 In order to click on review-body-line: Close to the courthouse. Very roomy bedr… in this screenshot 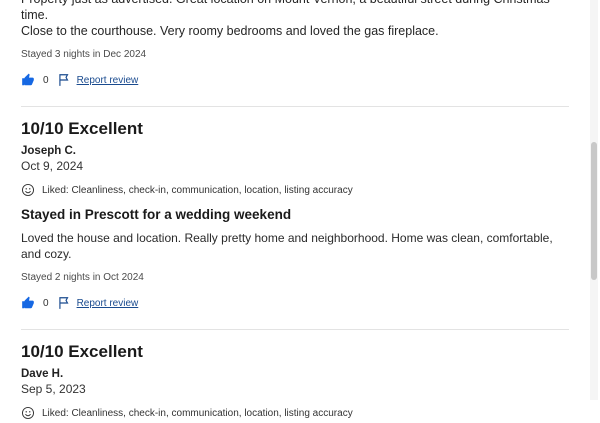, I will do `click(230, 31)`.